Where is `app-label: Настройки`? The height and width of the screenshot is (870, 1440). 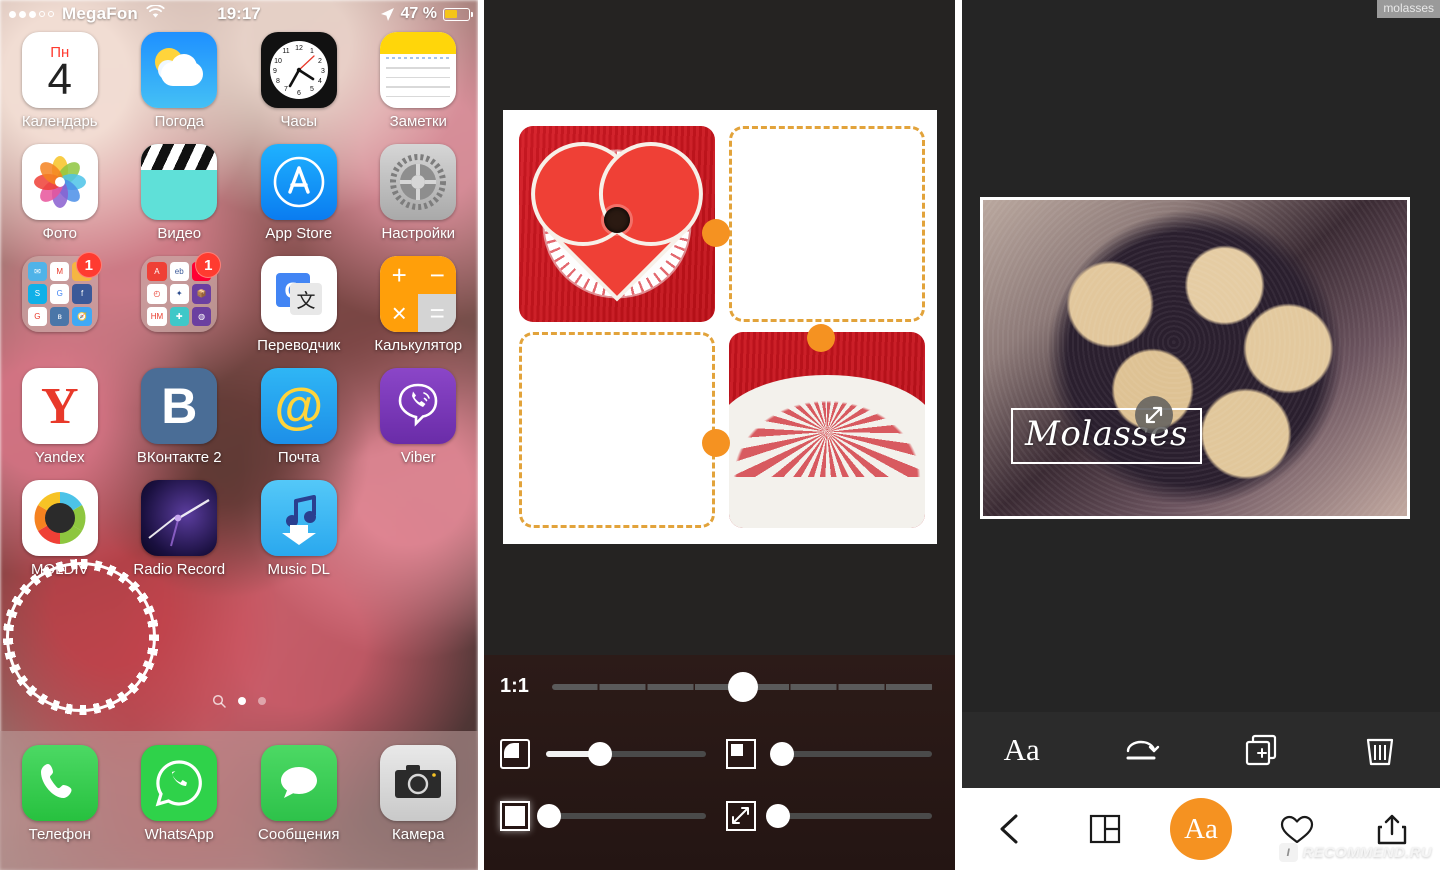 app-label: Настройки is located at coordinates (418, 233).